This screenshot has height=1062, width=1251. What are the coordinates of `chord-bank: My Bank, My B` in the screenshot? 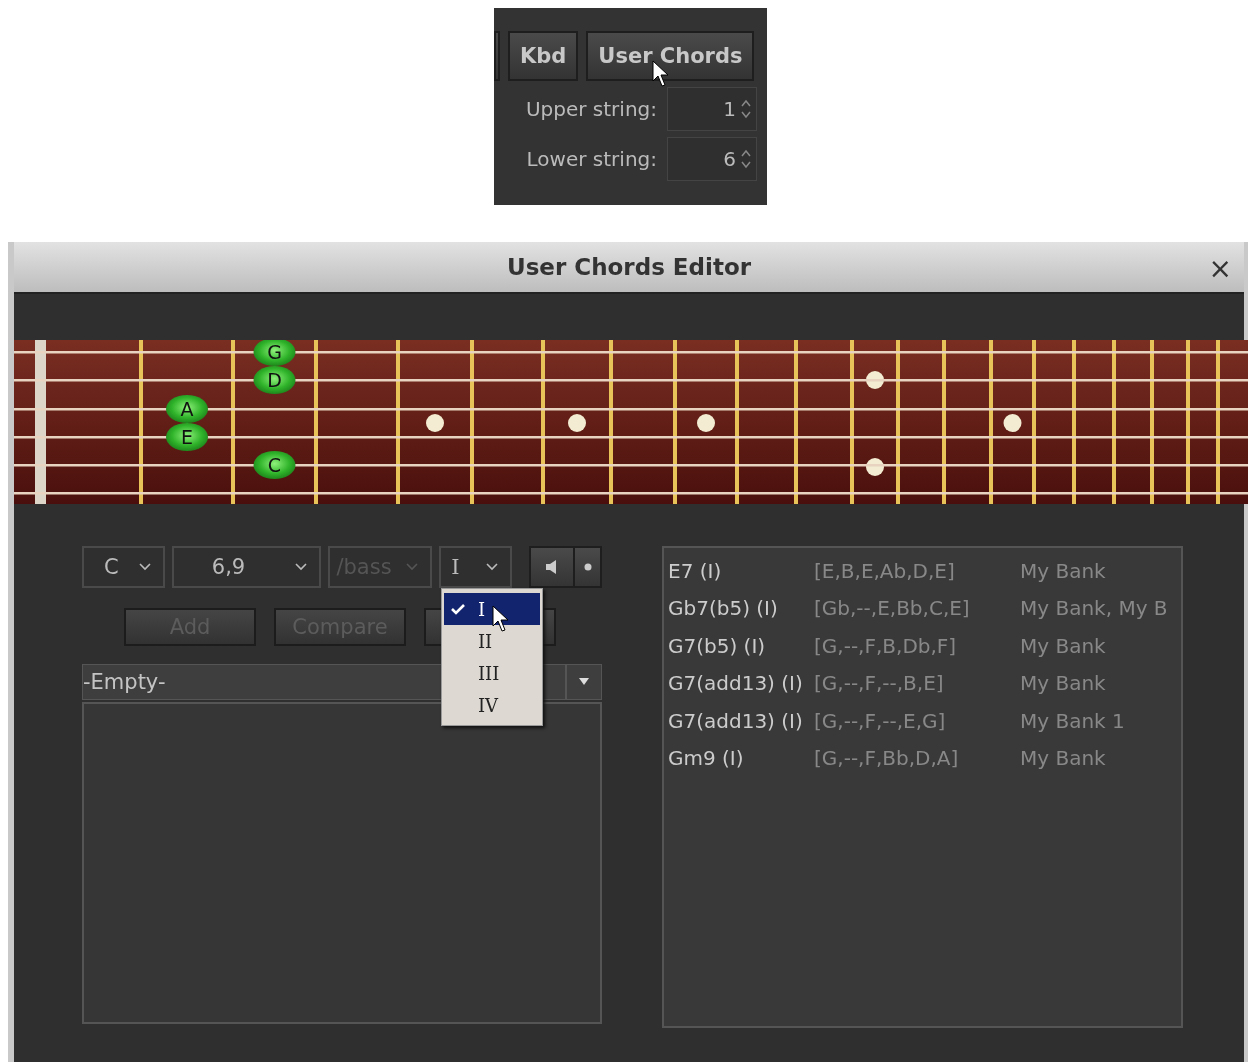 It's located at (1094, 608).